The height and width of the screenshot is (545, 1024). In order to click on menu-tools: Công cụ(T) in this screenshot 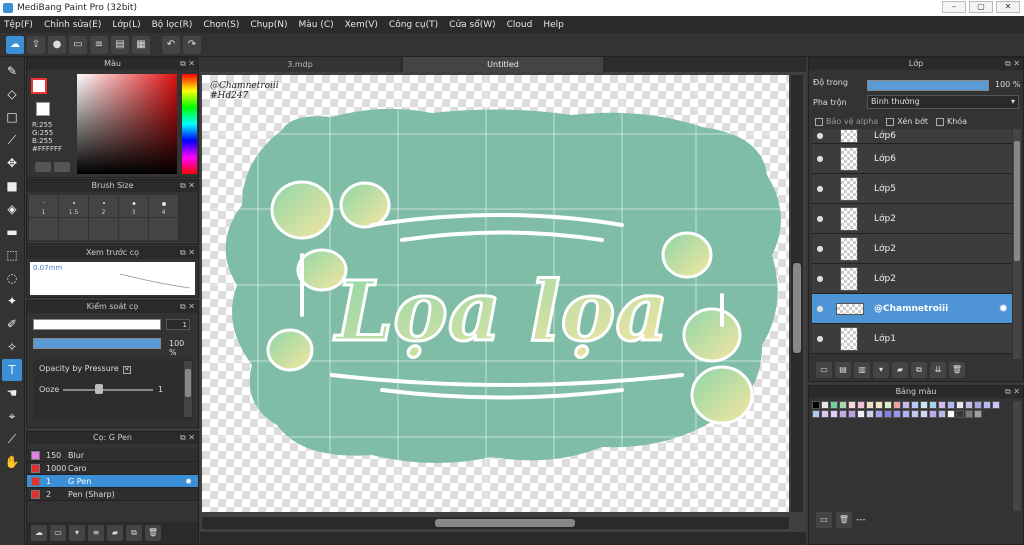, I will do `click(413, 25)`.